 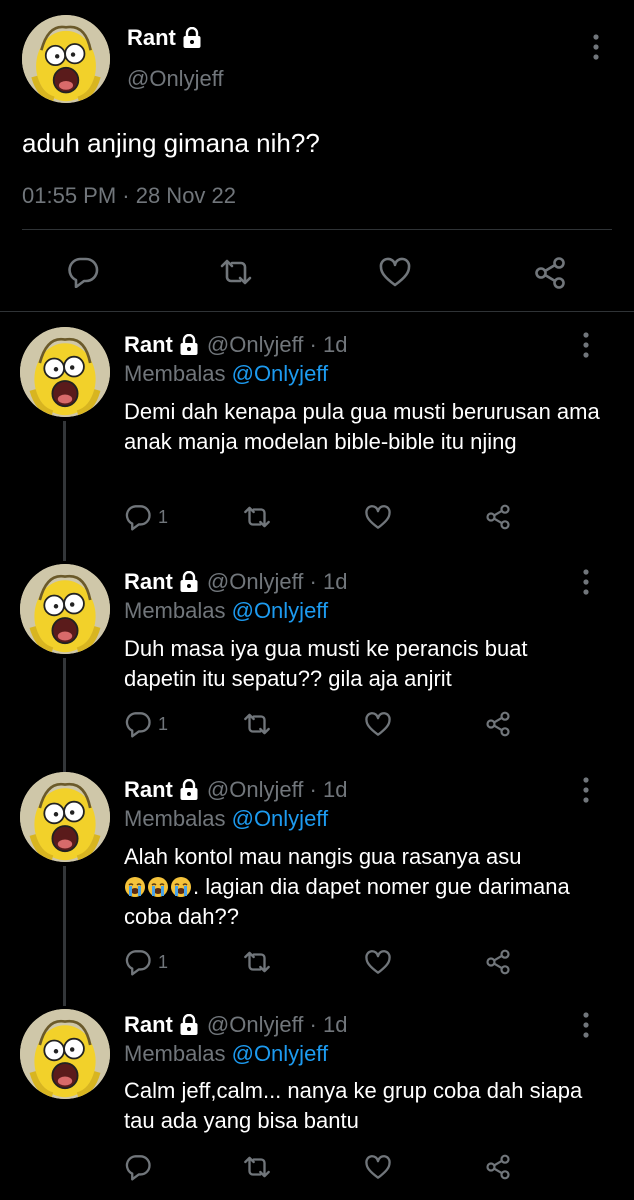 I want to click on tweet-timestamp: 01:55 PM · 28 Nov 22, so click(x=129, y=196).